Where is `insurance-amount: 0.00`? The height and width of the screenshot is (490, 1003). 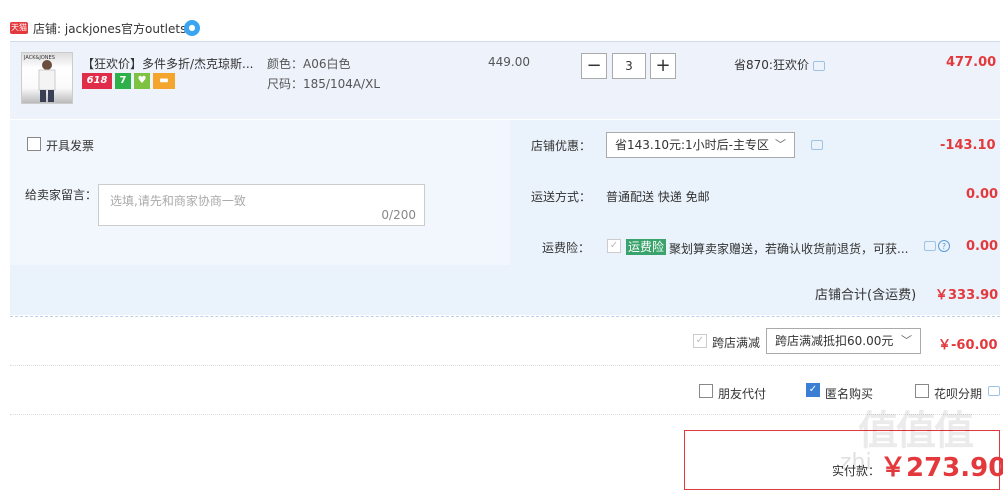 insurance-amount: 0.00 is located at coordinates (982, 246).